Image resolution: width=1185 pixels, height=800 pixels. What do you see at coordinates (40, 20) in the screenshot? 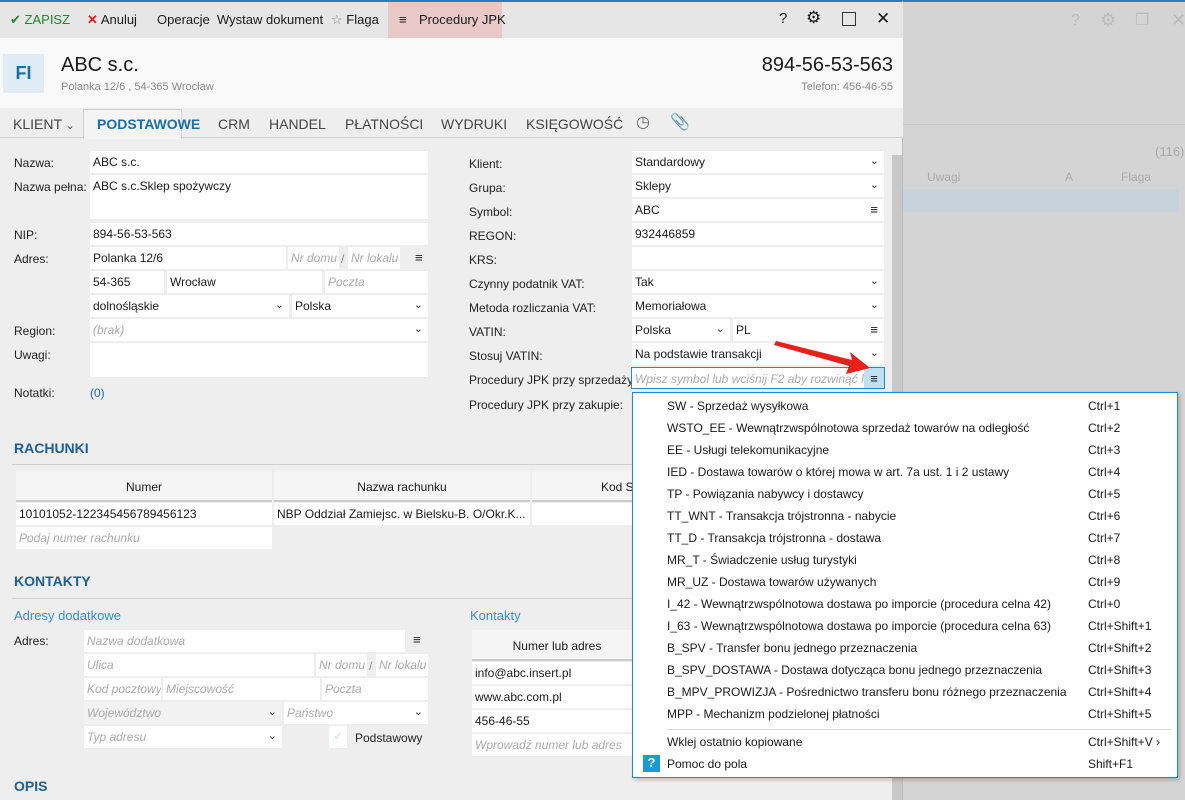
I see `save-button: ✔ ZAPISZ` at bounding box center [40, 20].